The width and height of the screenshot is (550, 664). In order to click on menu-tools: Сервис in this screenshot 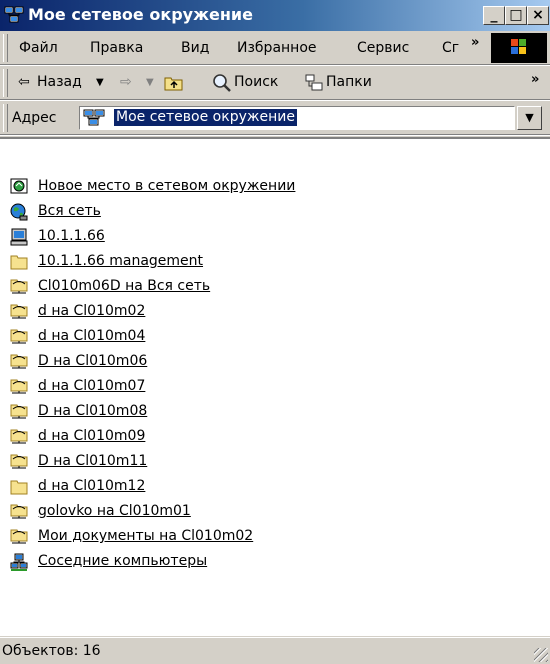, I will do `click(383, 48)`.